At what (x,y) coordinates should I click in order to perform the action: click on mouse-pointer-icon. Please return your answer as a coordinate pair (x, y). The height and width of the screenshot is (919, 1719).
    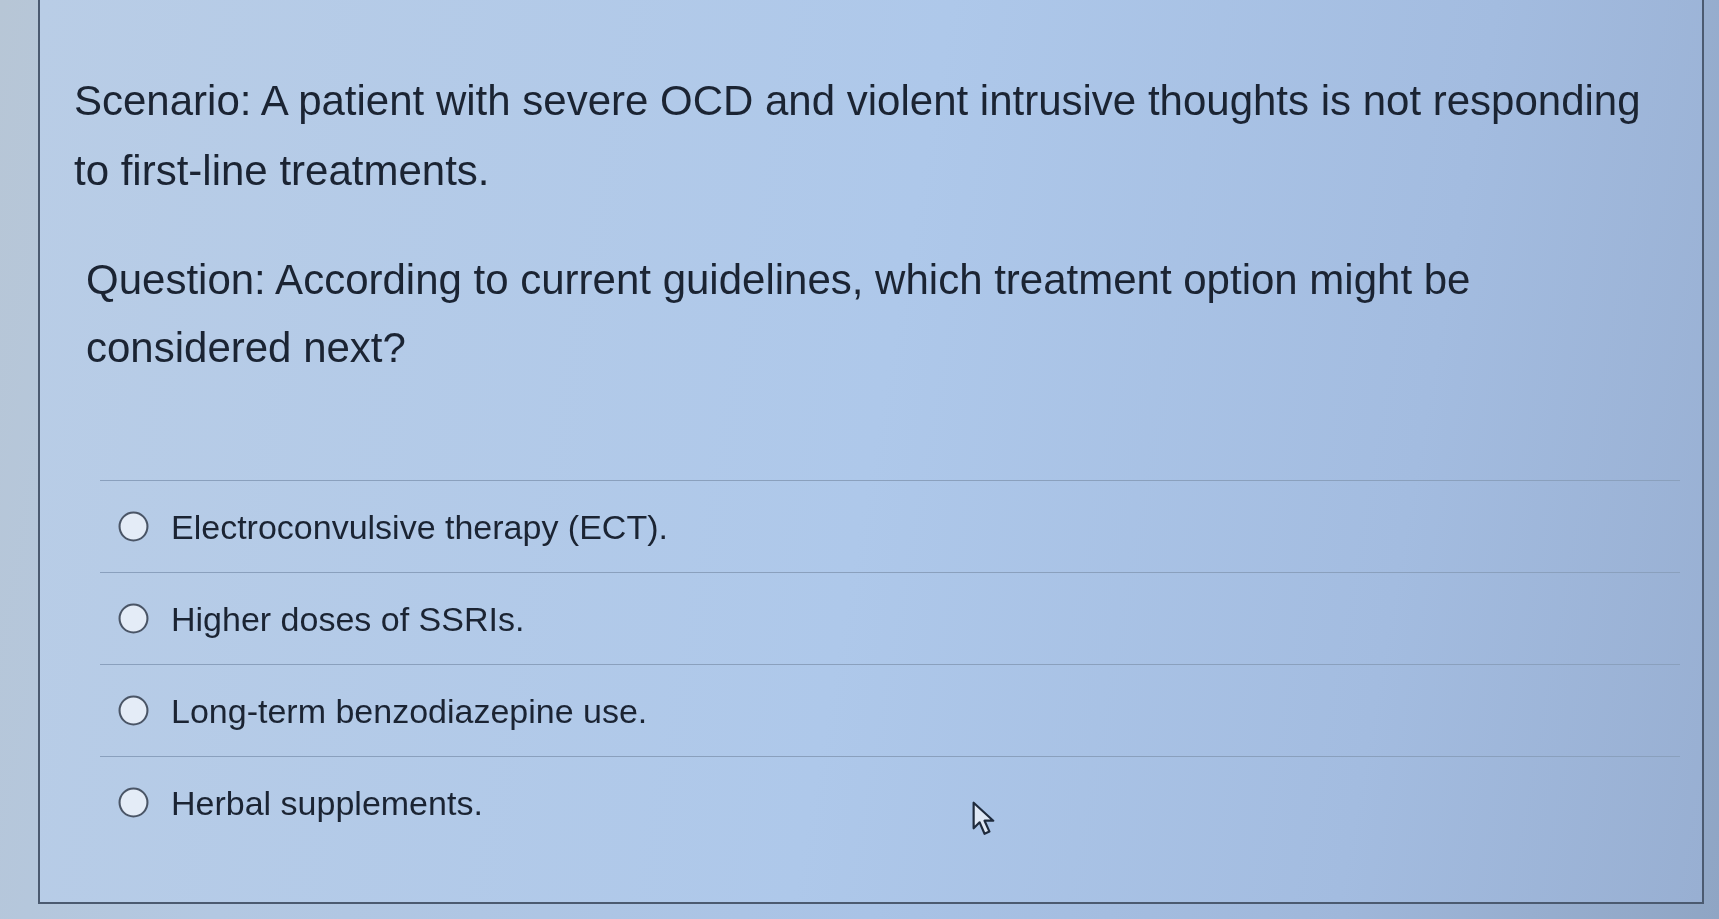
    Looking at the image, I should click on (984, 818).